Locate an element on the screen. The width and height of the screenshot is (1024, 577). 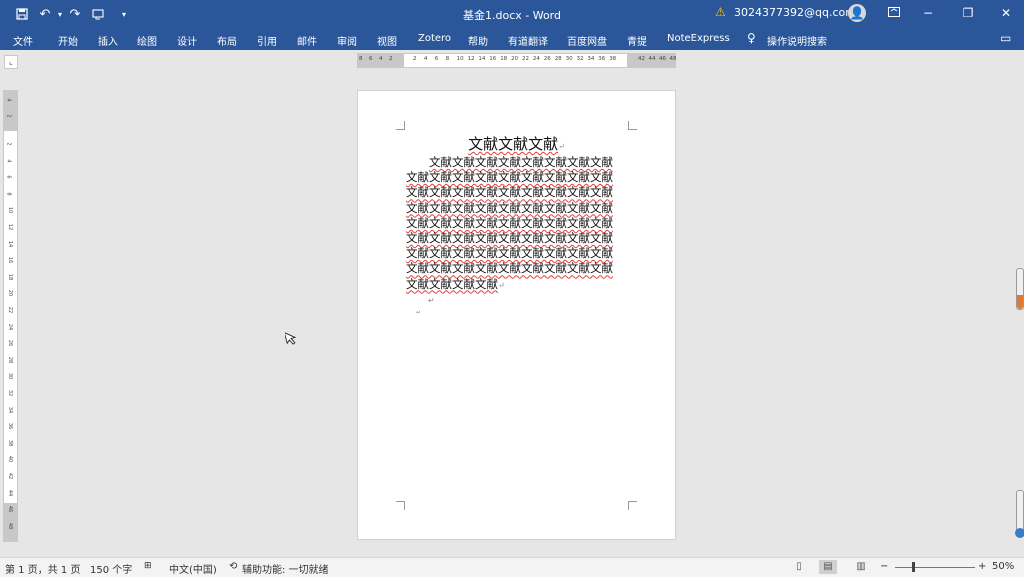
ruler-tick-label: 16 is located at coordinates (493, 59).